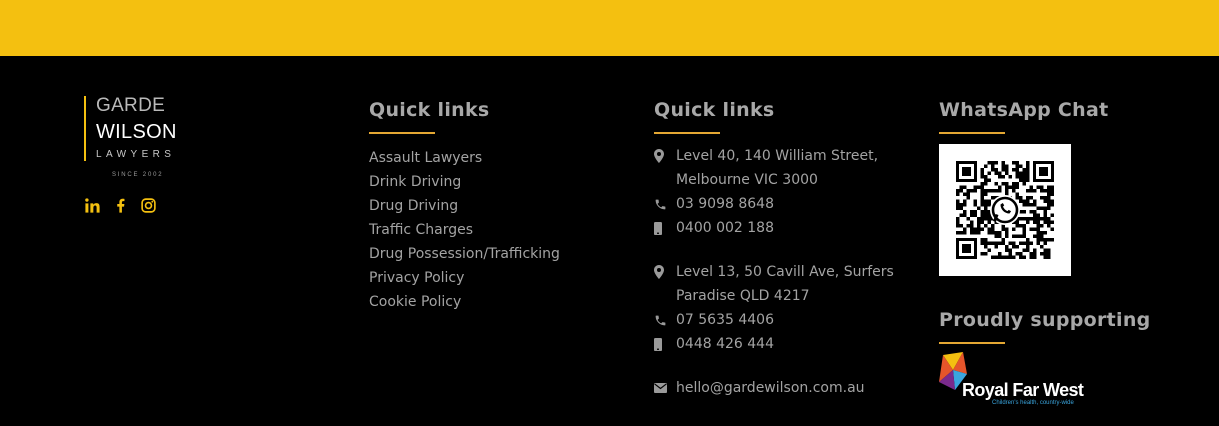  Describe the element at coordinates (972, 133) in the screenshot. I see `whatsapp-underline` at that location.